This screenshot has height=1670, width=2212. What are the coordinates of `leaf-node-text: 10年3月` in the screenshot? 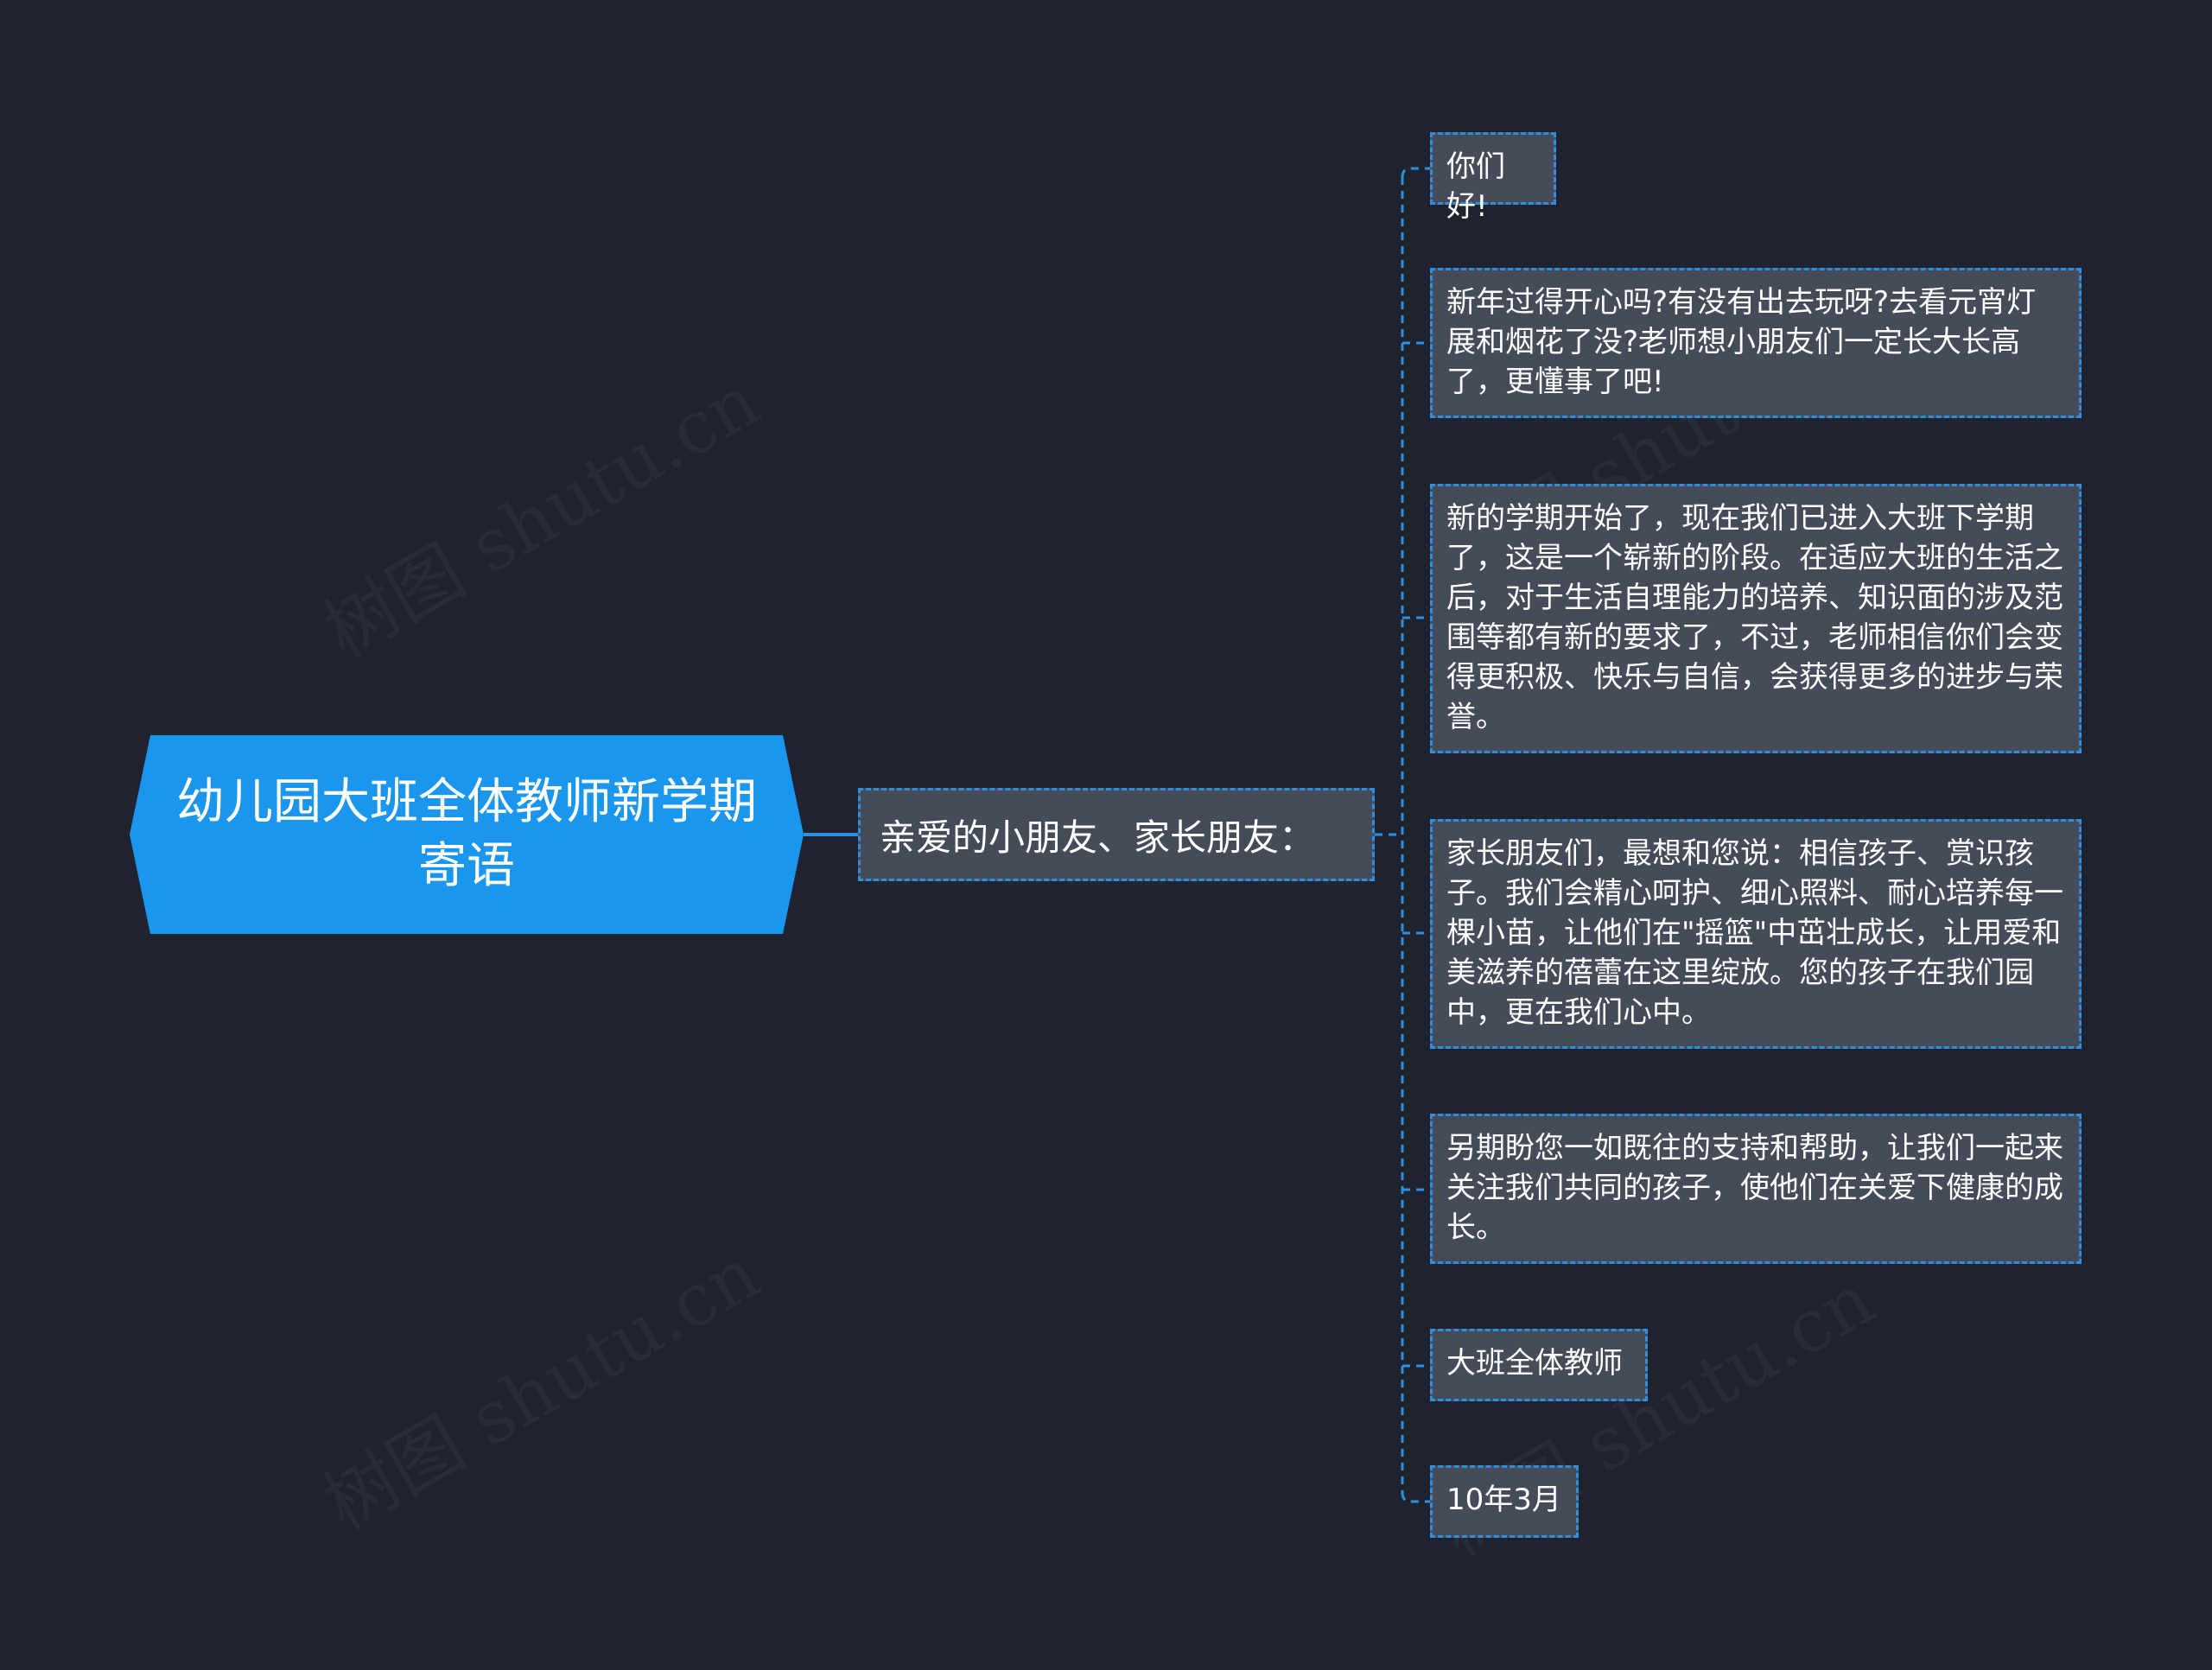 It's located at (1503, 1500).